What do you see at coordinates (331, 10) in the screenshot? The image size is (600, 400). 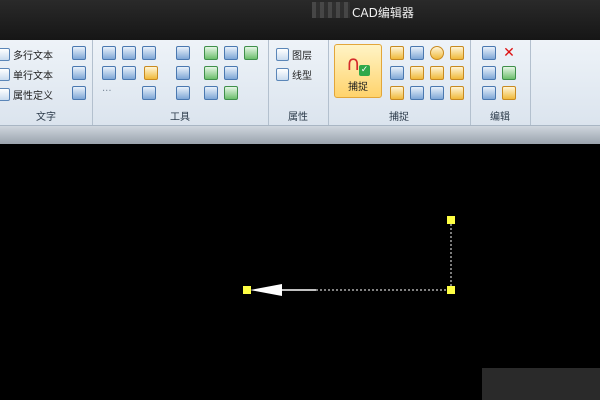 I see `blurred-title-prefix` at bounding box center [331, 10].